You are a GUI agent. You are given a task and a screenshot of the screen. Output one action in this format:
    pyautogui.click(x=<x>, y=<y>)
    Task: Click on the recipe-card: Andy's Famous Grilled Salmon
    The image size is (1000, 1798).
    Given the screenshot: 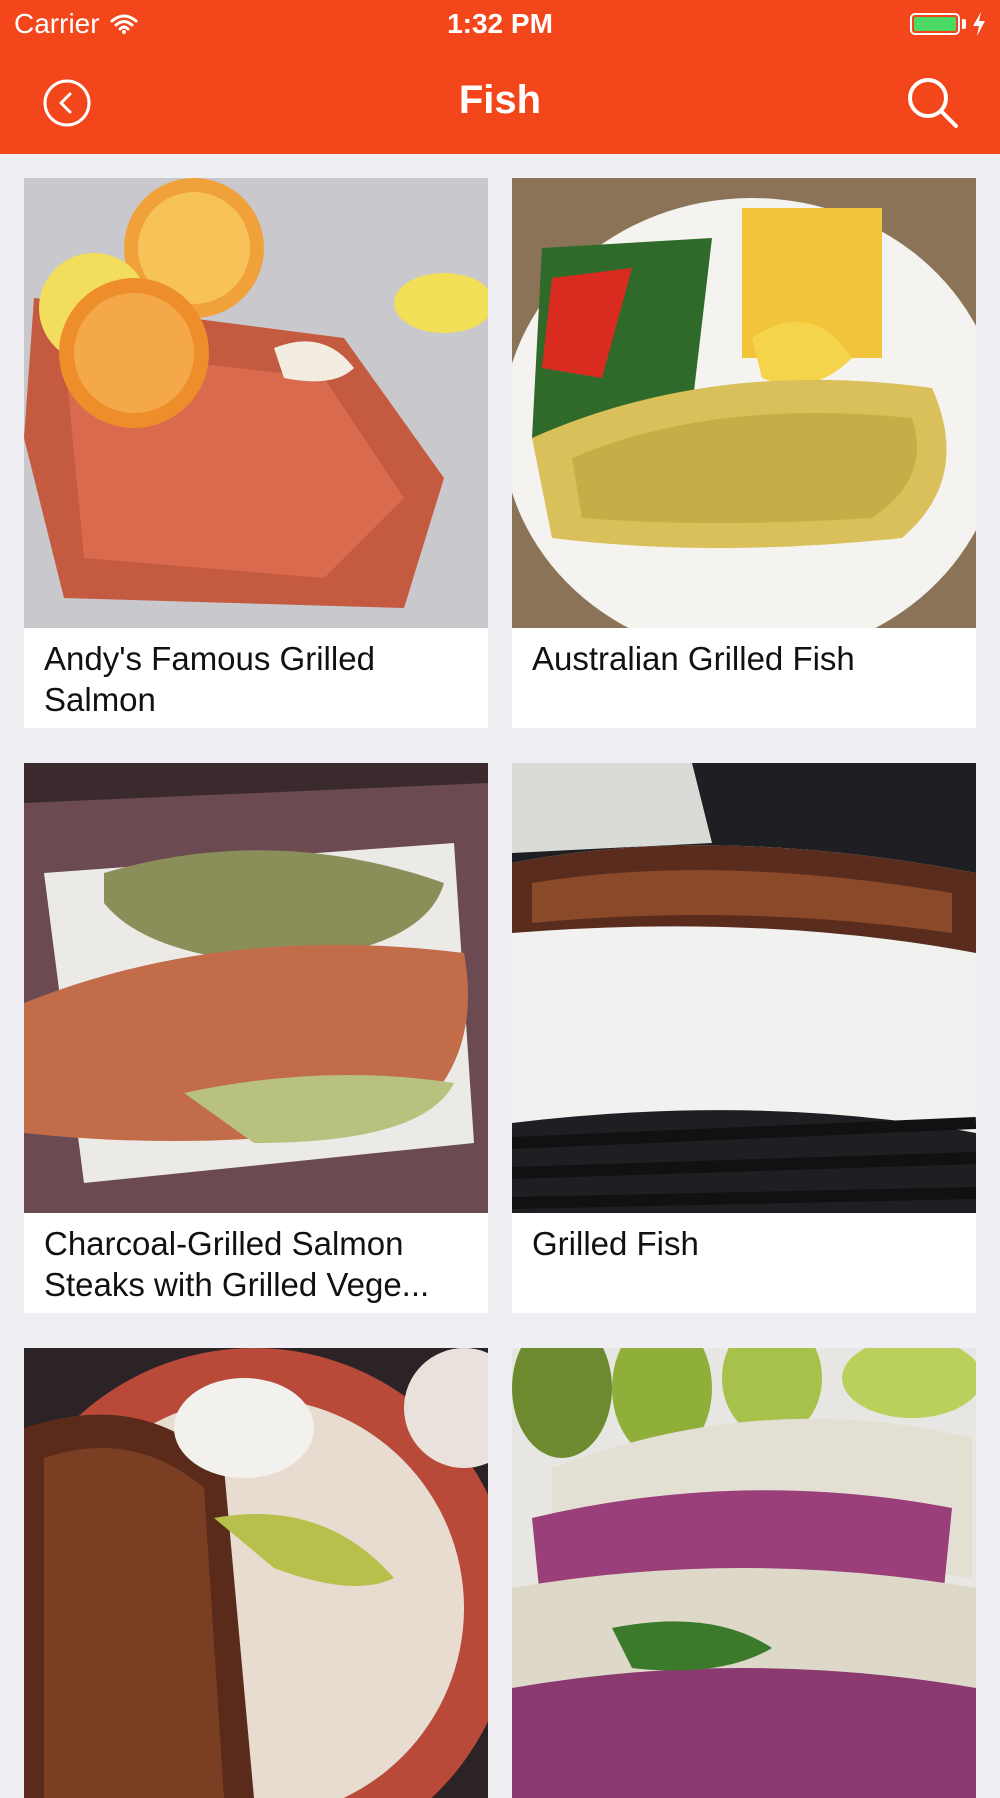 What is the action you would take?
    pyautogui.click(x=256, y=453)
    